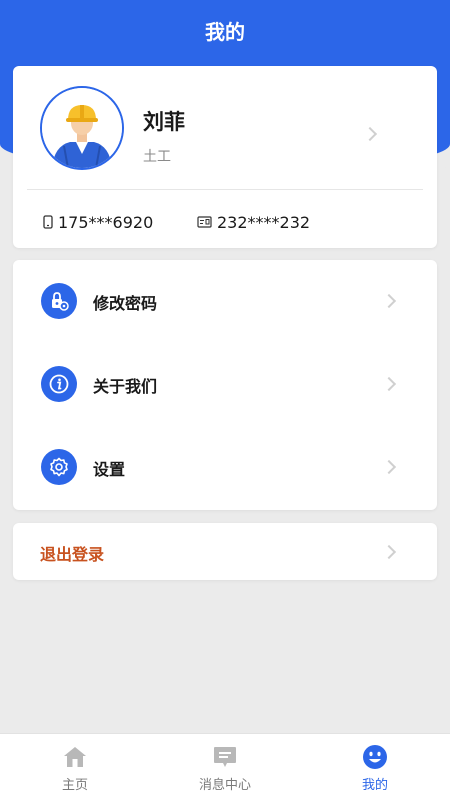 Image resolution: width=450 pixels, height=800 pixels. I want to click on logout-label: 退出登录, so click(72, 554).